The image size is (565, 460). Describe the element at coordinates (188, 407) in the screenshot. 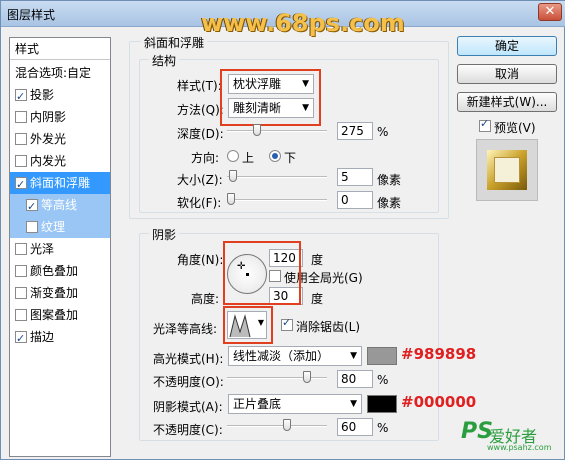

I see `shadow-mode-label: 阴影模式(A):` at that location.